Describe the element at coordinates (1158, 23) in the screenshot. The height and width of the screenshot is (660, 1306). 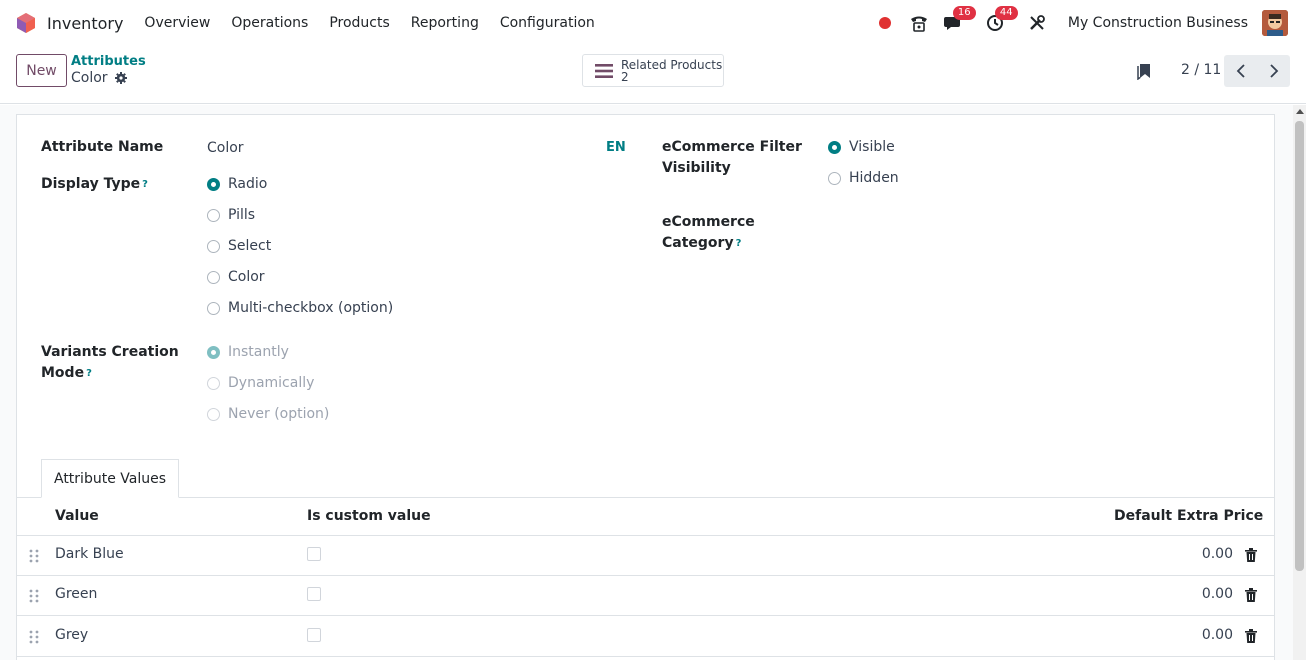
I see `company-switcher: My Construction Business` at that location.